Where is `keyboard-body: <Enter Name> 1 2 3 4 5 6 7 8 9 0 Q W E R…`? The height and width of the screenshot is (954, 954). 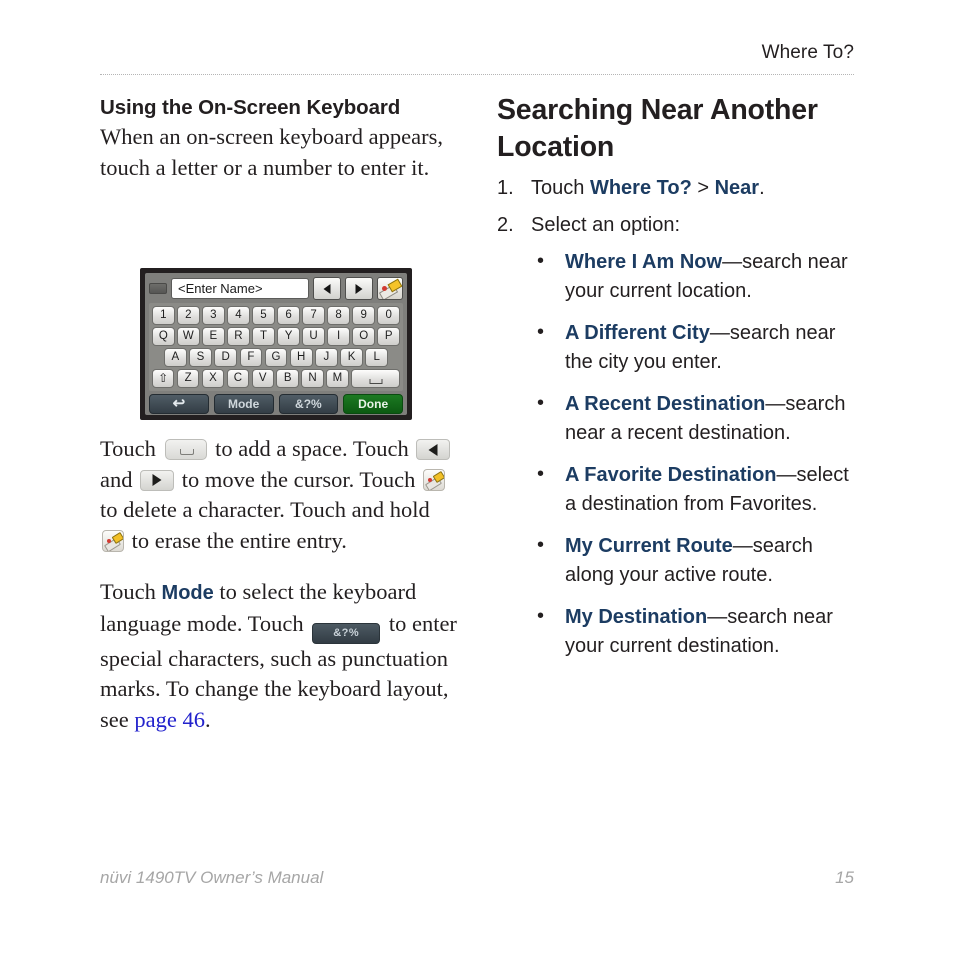 keyboard-body: <Enter Name> 1 2 3 4 5 6 7 8 9 0 Q W E R… is located at coordinates (276, 344).